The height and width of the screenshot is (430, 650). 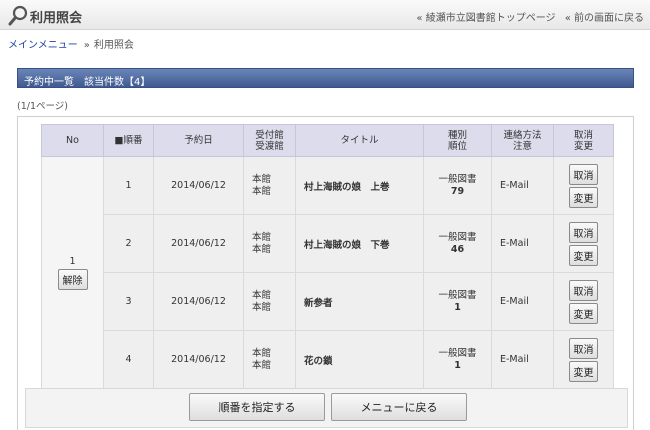 I want to click on table-header-row: No ■順番 予約日 受付館 受渡館 タイトル 種別 順位 連絡方法 注意 取消 変更, so click(x=327, y=140).